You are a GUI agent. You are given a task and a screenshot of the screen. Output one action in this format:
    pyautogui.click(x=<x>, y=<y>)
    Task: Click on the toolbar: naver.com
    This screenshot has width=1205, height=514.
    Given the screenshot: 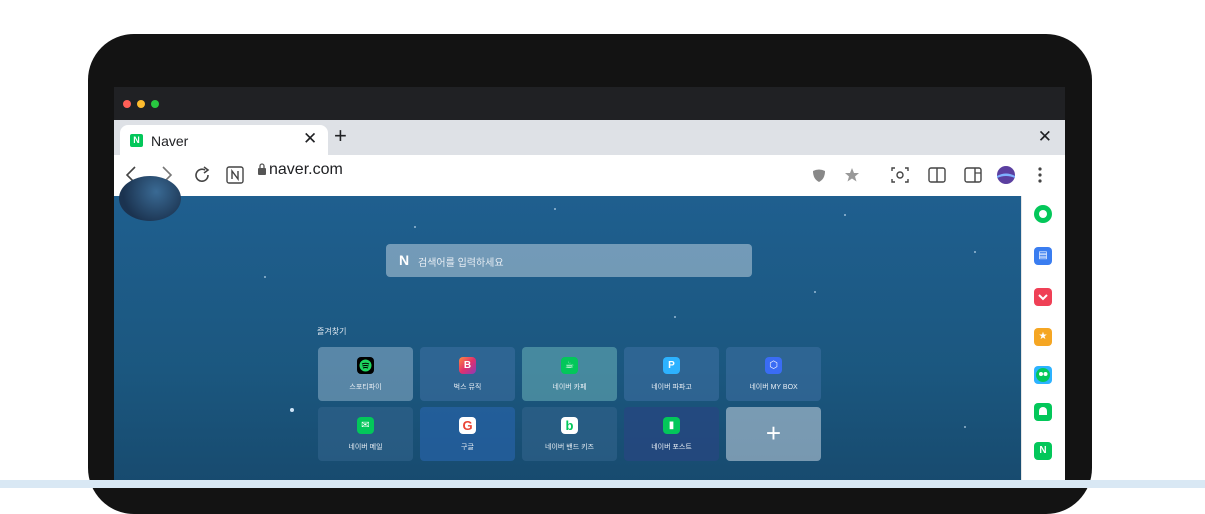 What is the action you would take?
    pyautogui.click(x=589, y=175)
    